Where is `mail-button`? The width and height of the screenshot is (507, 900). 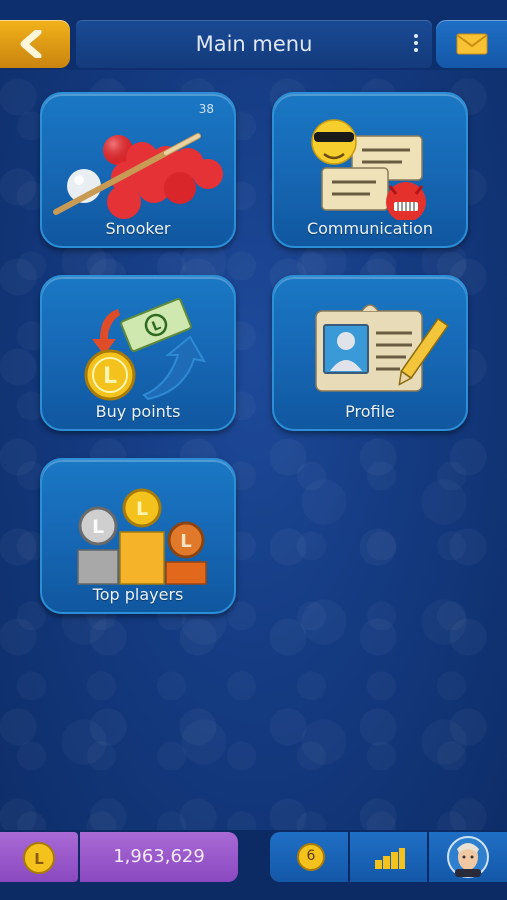
mail-button is located at coordinates (471, 44).